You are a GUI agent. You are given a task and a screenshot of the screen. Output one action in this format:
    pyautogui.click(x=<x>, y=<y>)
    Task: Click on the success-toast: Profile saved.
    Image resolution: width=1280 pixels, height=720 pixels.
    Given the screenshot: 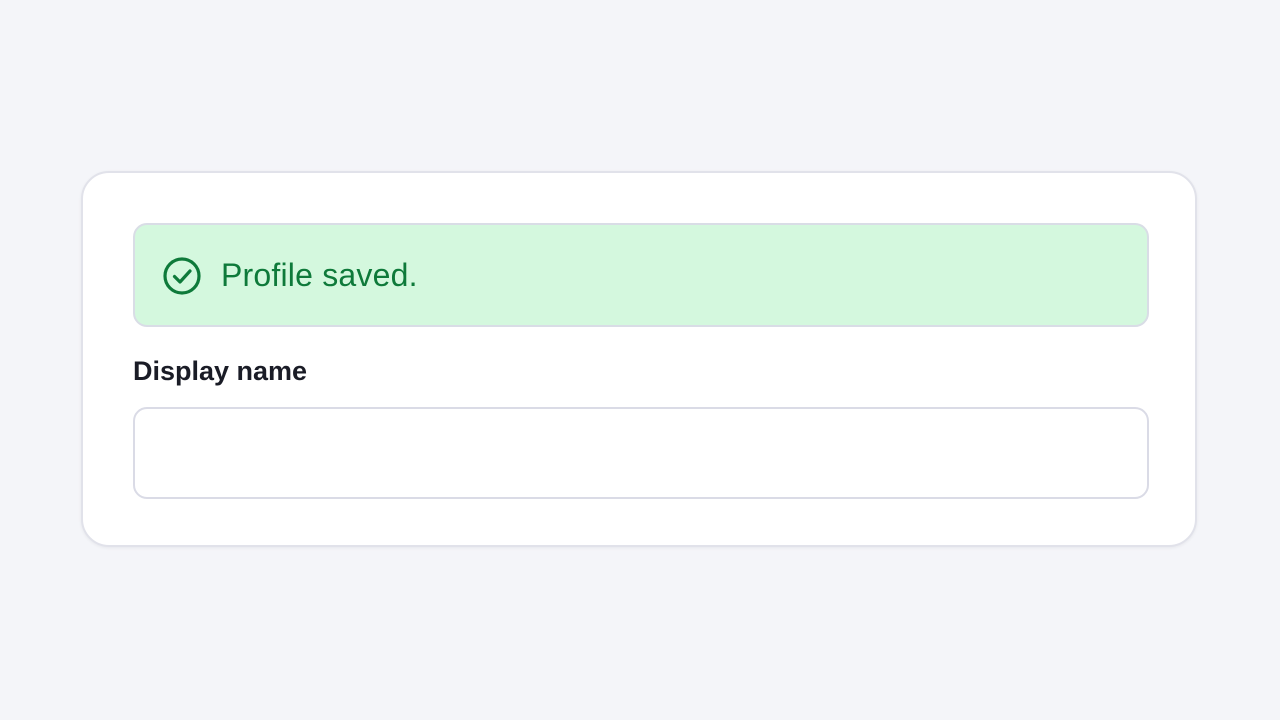 What is the action you would take?
    pyautogui.click(x=641, y=275)
    